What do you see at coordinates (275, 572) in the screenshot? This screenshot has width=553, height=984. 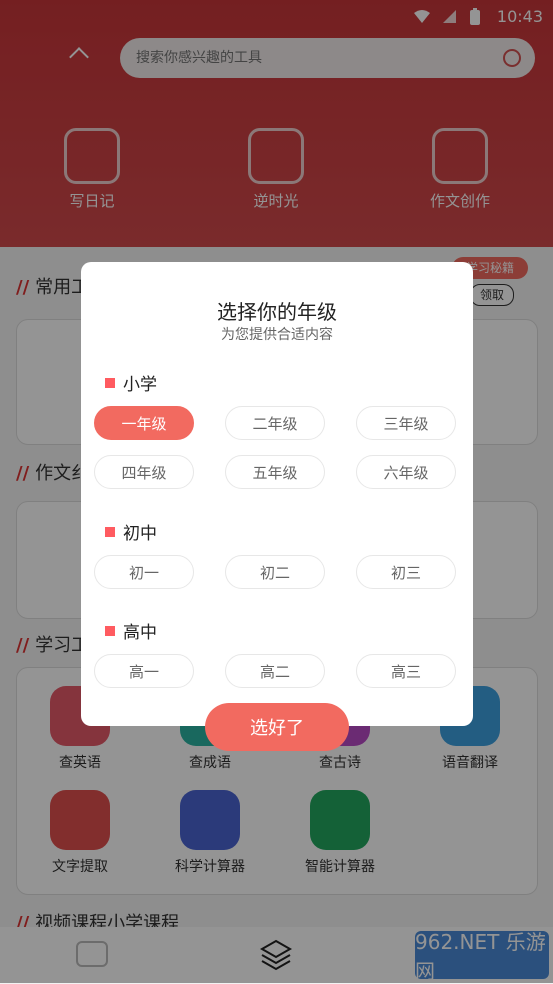 I see `grade-chip-middle-2: 初二` at bounding box center [275, 572].